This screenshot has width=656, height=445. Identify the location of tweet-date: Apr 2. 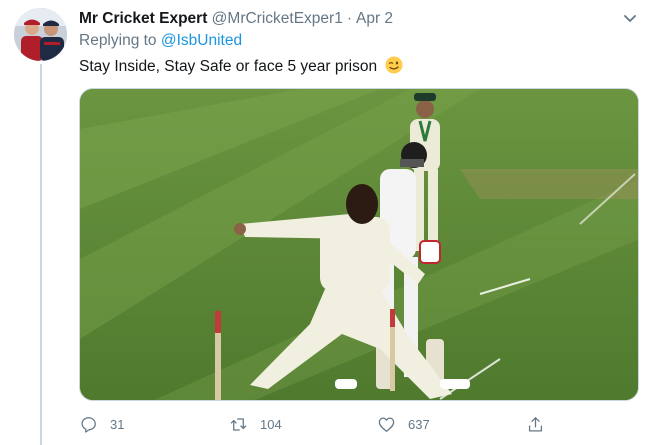
(374, 18).